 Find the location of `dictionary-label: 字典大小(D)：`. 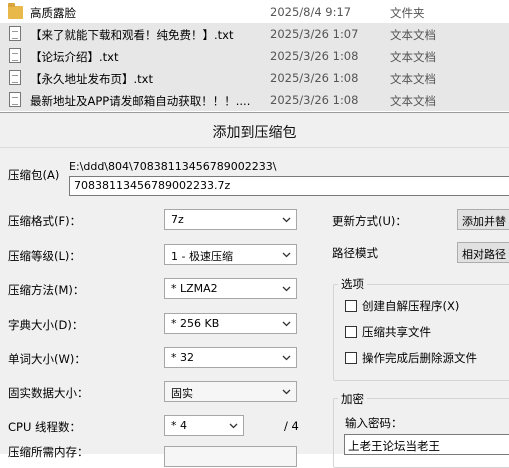

dictionary-label: 字典大小(D)： is located at coordinates (46, 325).